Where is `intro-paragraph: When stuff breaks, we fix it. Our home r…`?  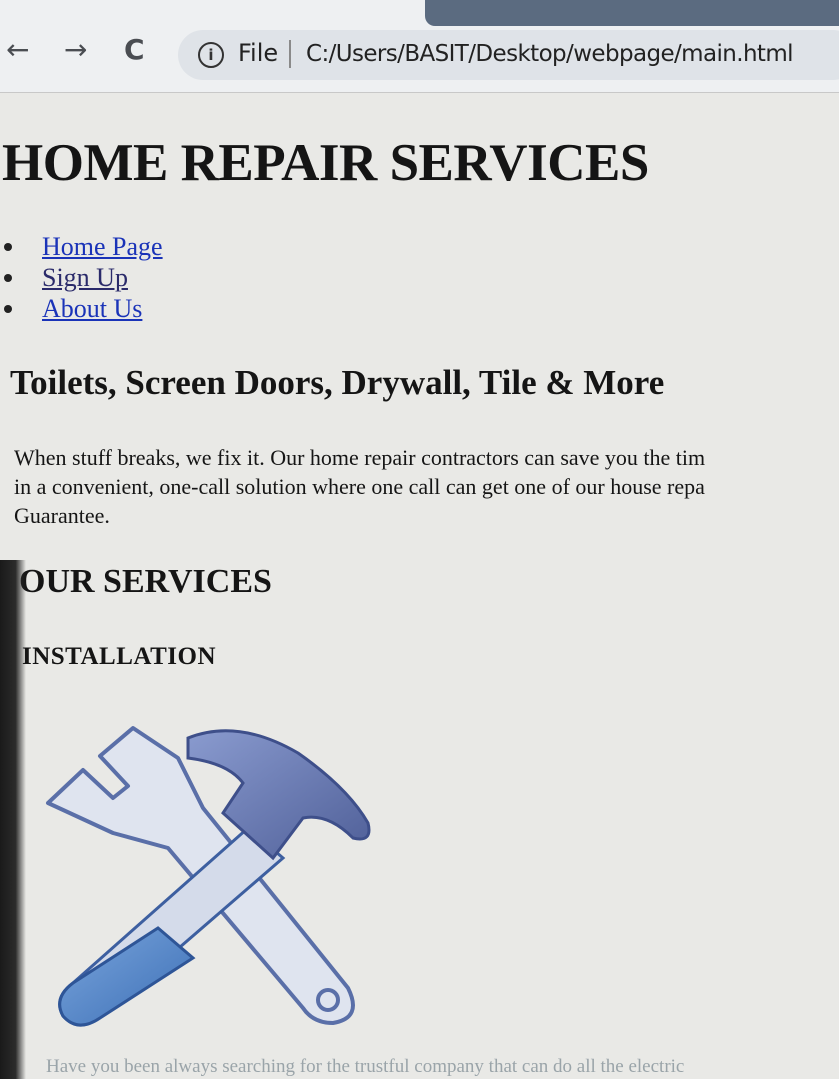
intro-paragraph: When stuff breaks, we fix it. Our home r… is located at coordinates (426, 486).